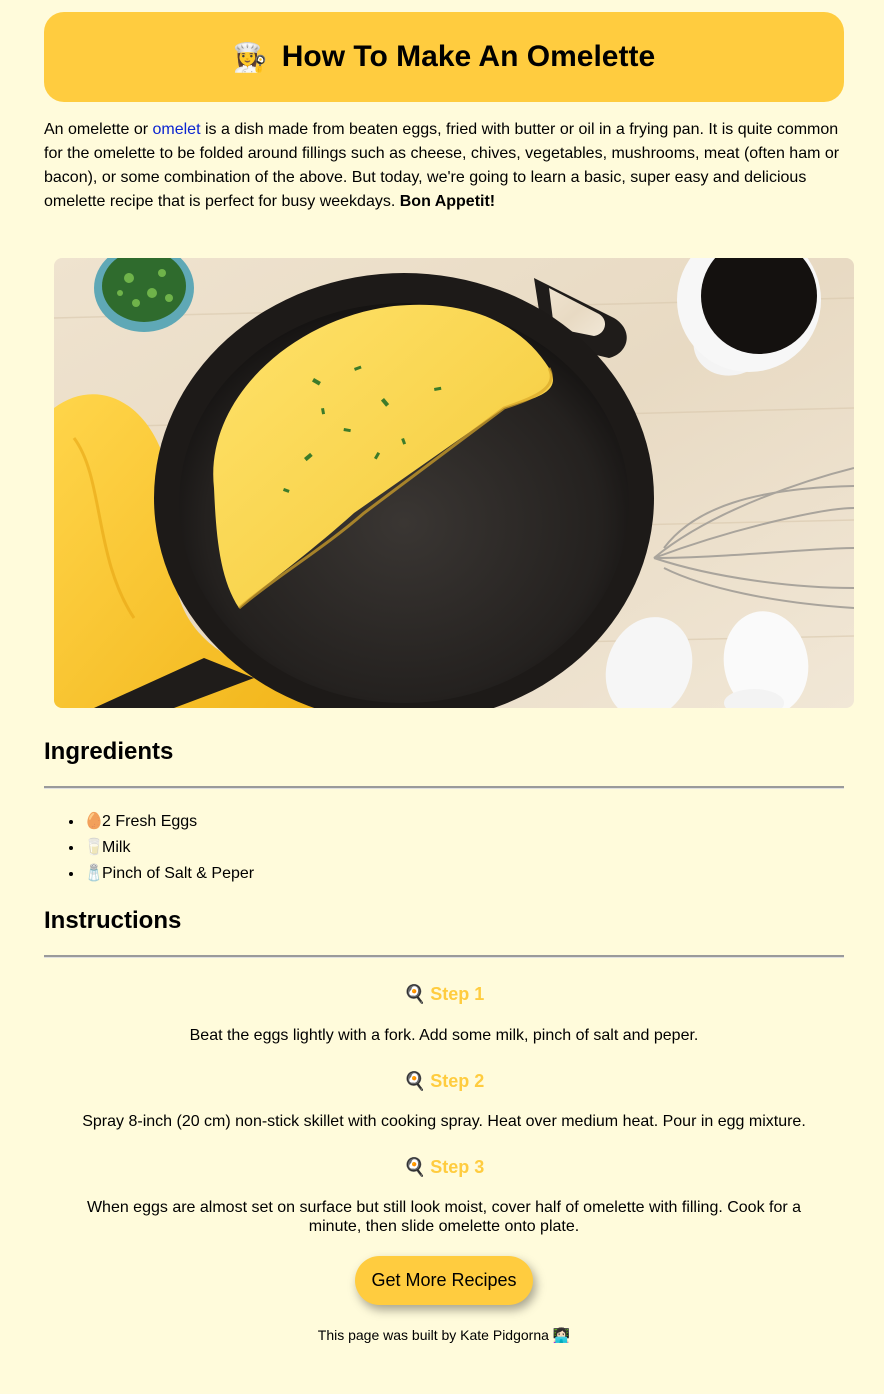  What do you see at coordinates (94, 821) in the screenshot?
I see `egg-icon: 🥚` at bounding box center [94, 821].